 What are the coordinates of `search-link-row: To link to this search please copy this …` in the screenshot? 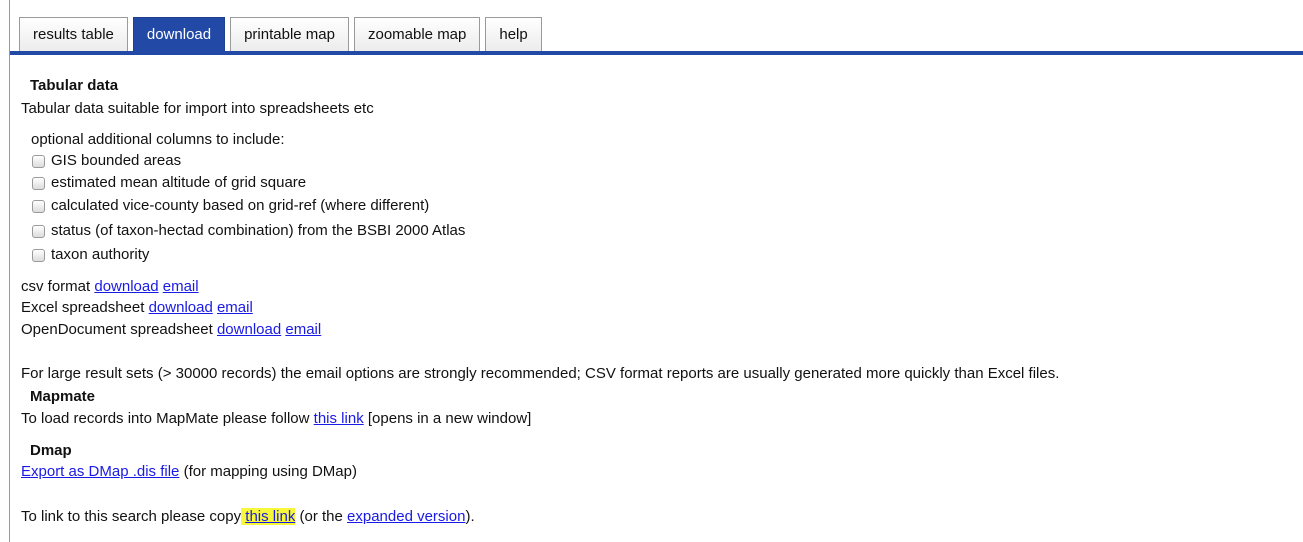 It's located at (248, 517).